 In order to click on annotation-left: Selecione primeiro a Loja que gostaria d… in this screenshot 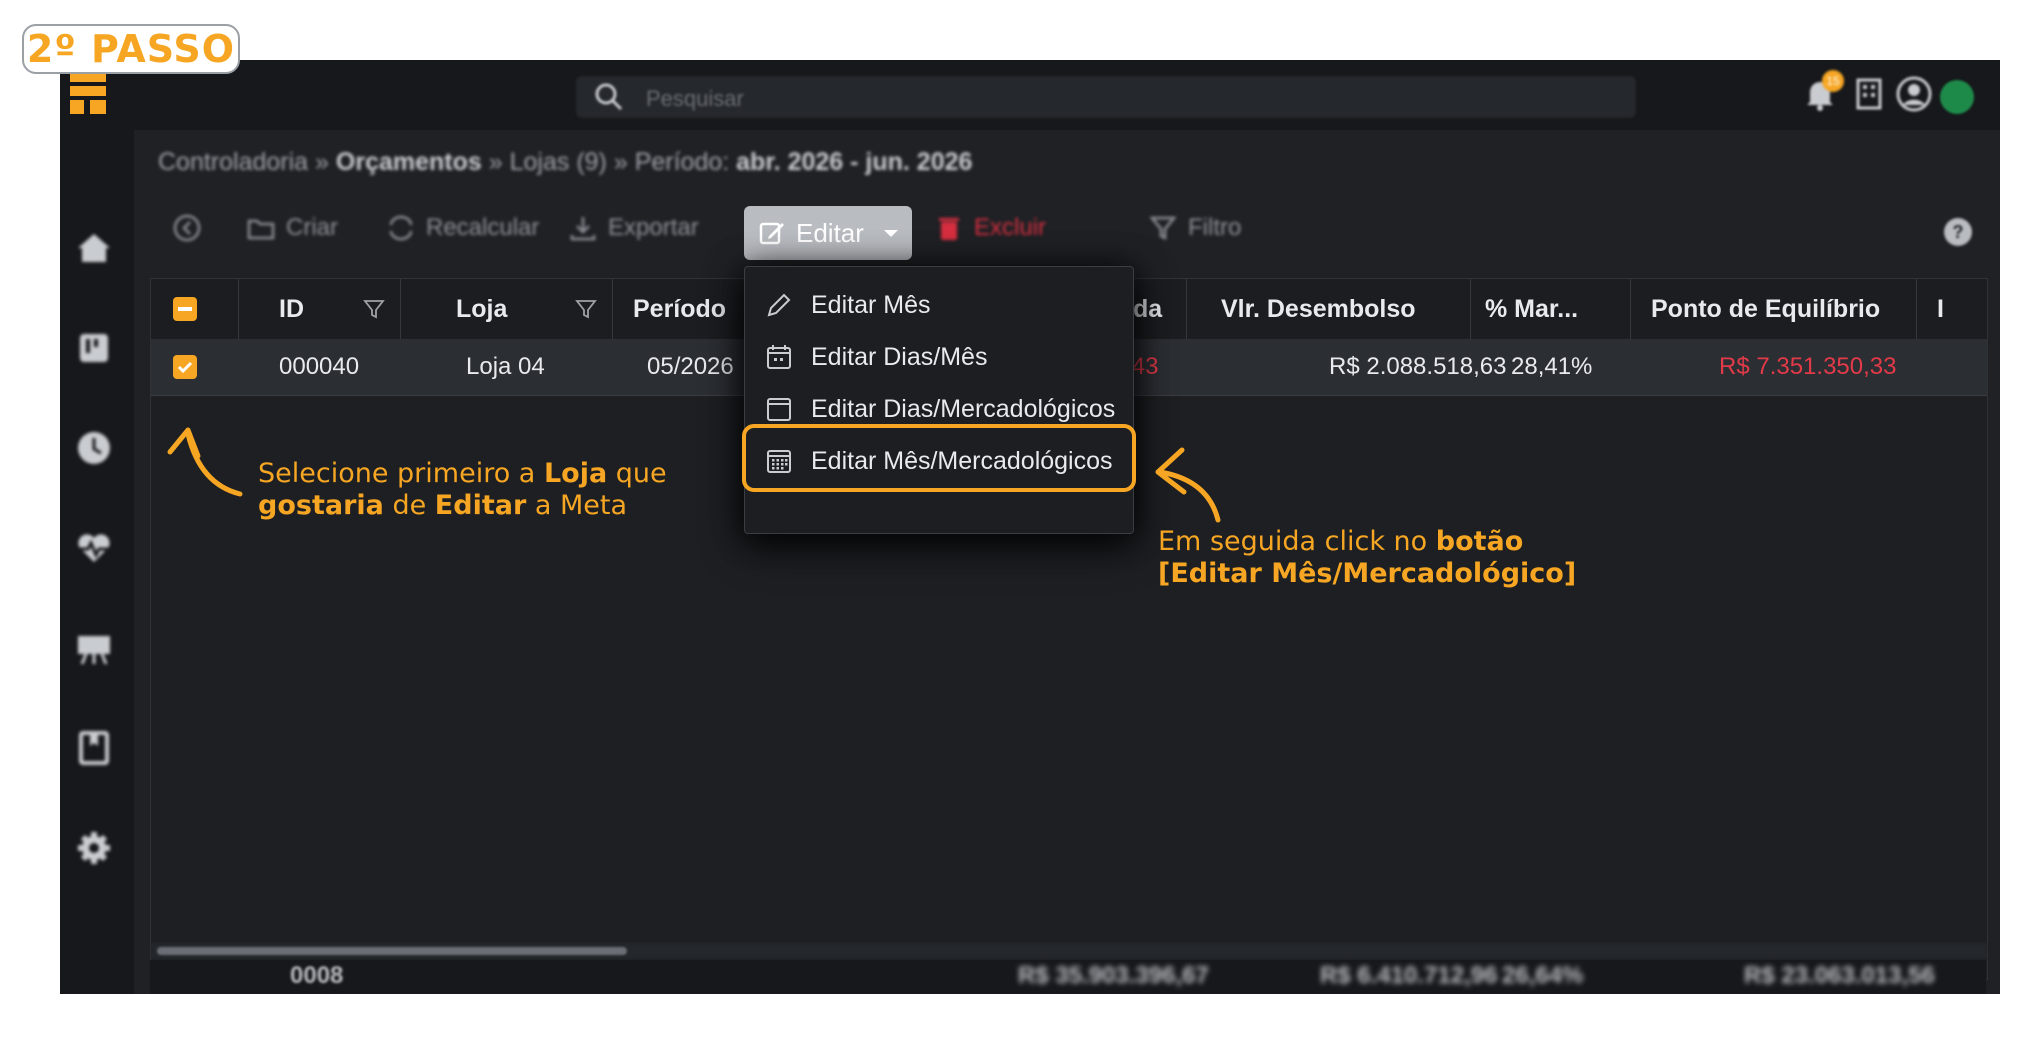, I will do `click(462, 489)`.